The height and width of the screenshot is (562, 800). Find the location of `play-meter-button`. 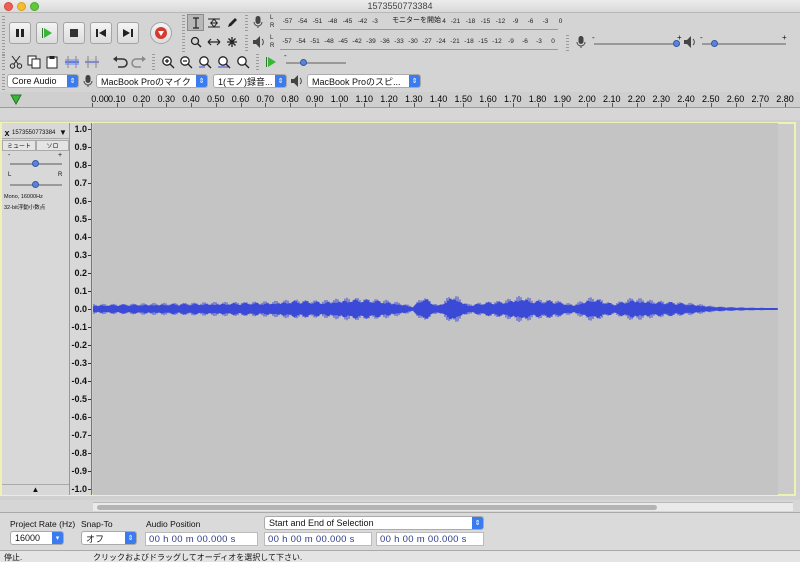

play-meter-button is located at coordinates (259, 43).